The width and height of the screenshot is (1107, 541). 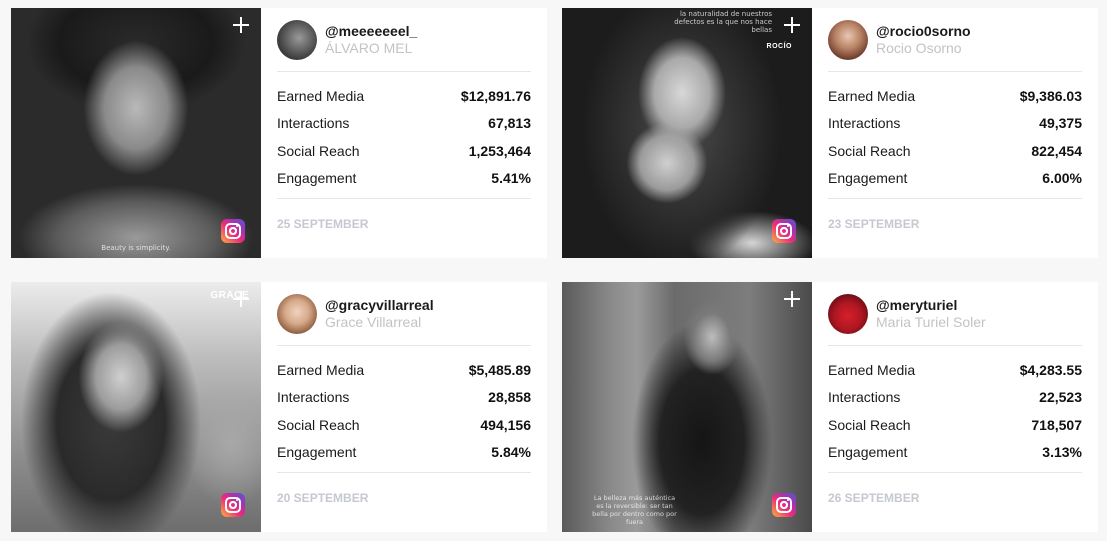 I want to click on profile-name: Grace Villarreal, so click(x=373, y=321).